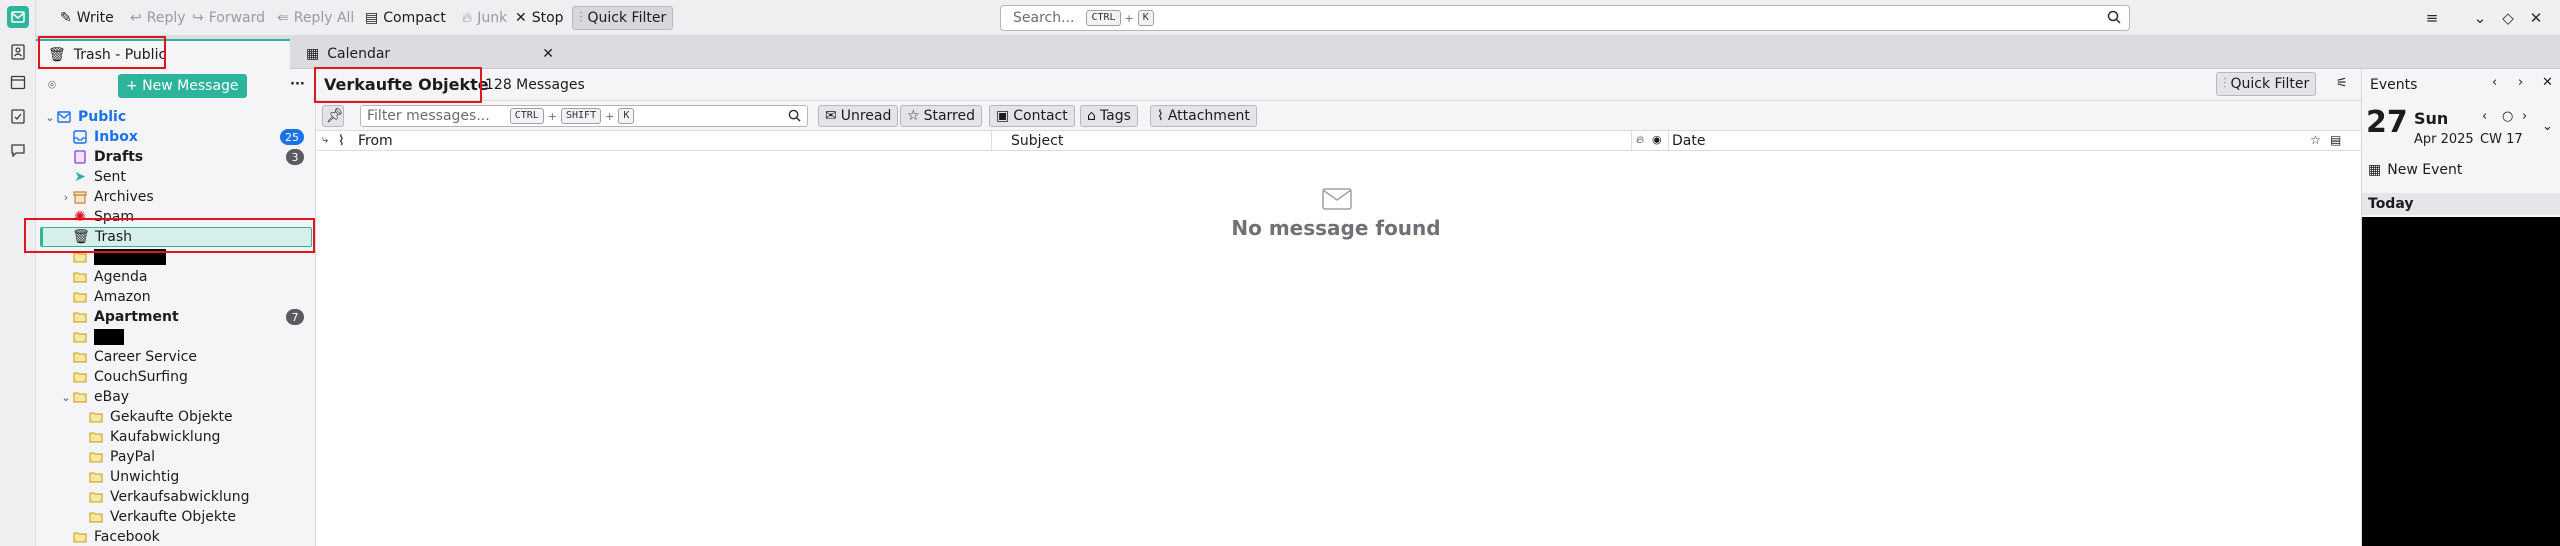  What do you see at coordinates (187, 377) in the screenshot?
I see `folder-couchsurfing: CouchSurfing` at bounding box center [187, 377].